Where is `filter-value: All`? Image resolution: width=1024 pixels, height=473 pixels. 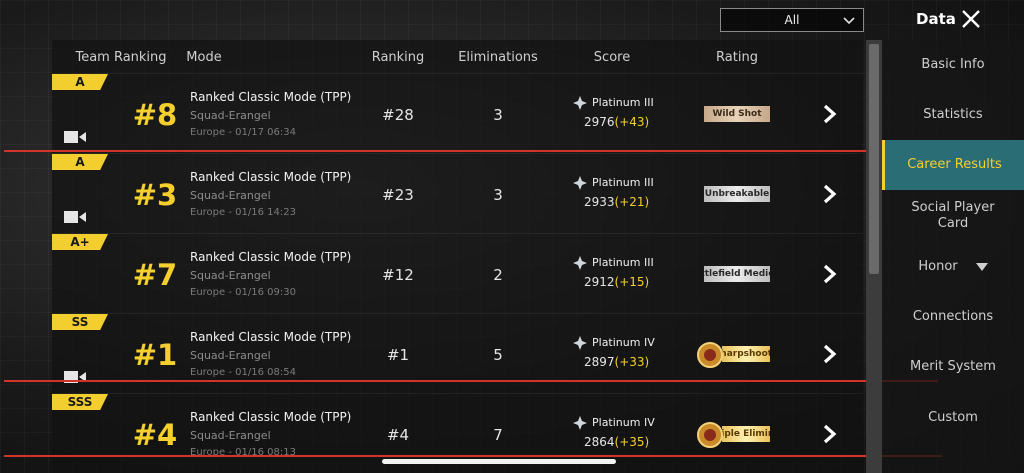 filter-value: All is located at coordinates (792, 20).